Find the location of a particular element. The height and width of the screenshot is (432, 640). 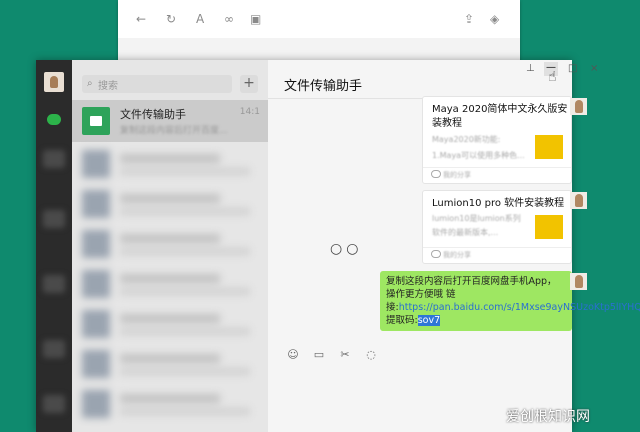

text-icon: A is located at coordinates (200, 19).